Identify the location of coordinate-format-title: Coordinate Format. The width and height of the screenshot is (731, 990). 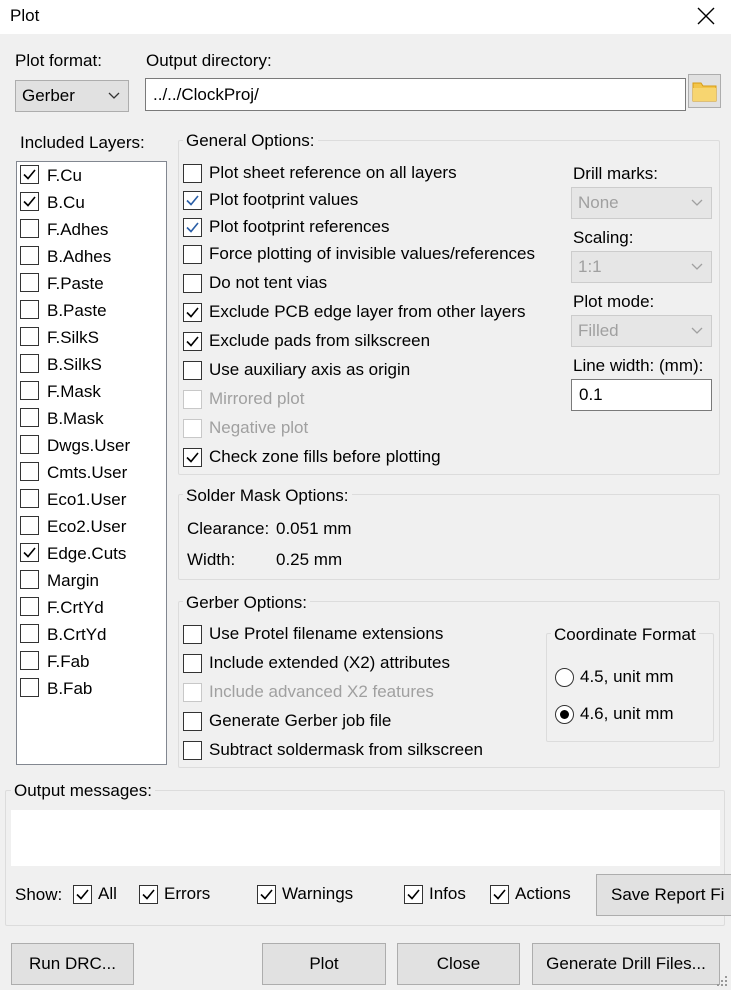
(625, 635).